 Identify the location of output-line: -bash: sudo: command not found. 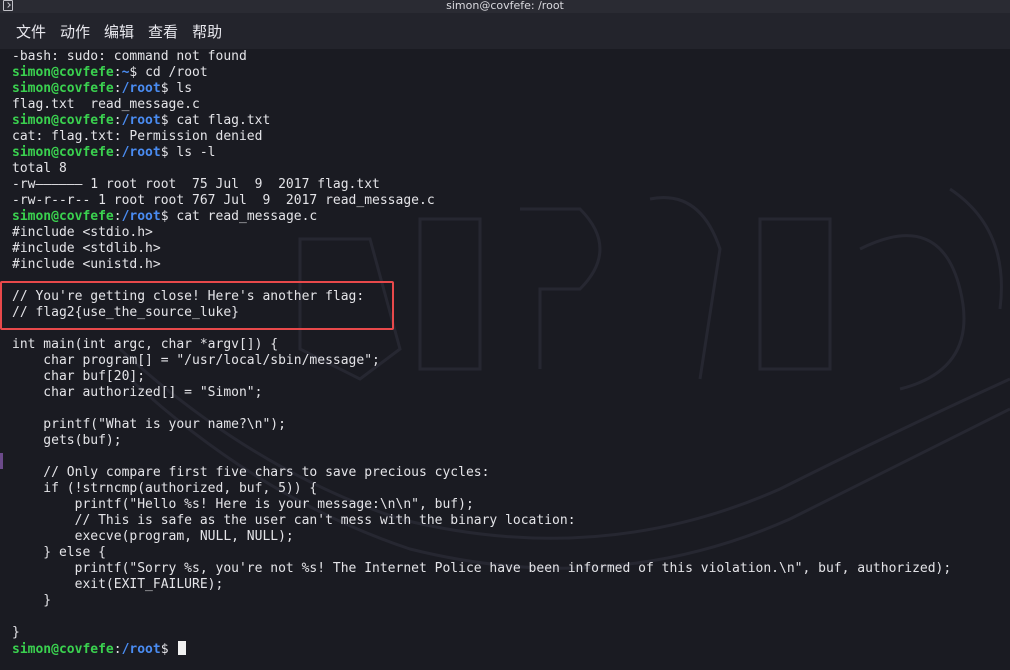
(129, 56).